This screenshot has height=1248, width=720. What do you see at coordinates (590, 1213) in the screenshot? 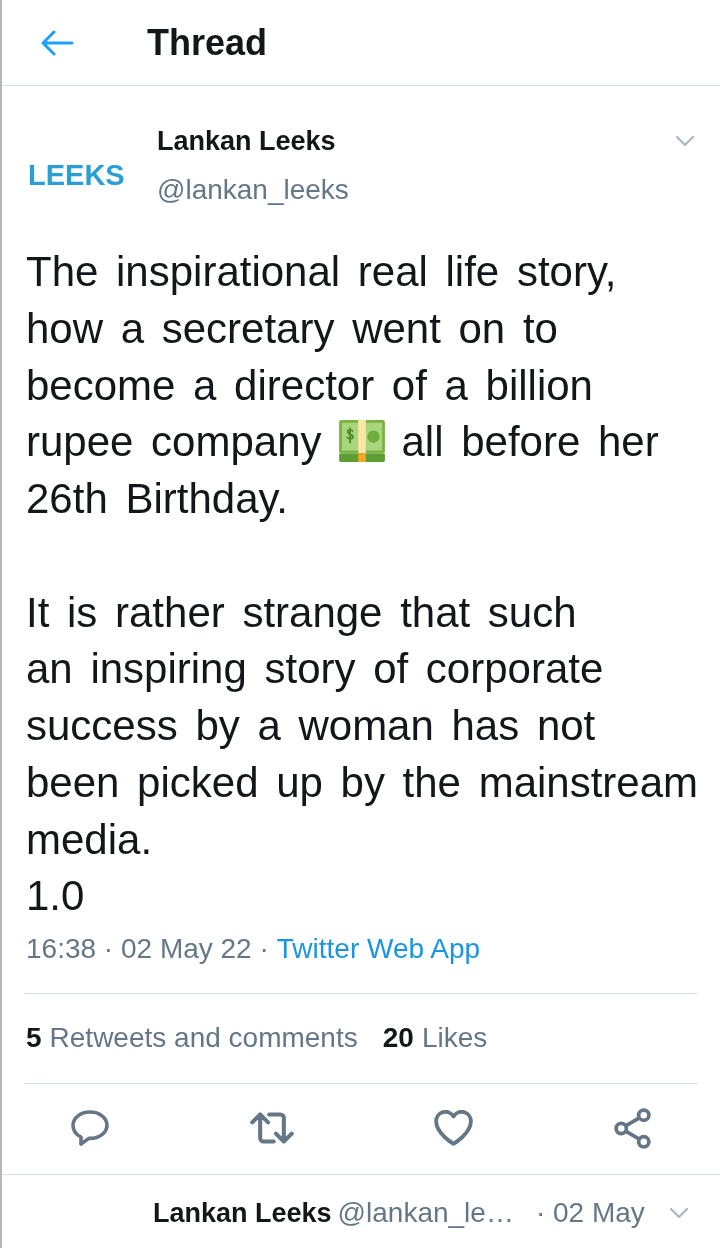
I see `reply-date: · 02 May` at bounding box center [590, 1213].